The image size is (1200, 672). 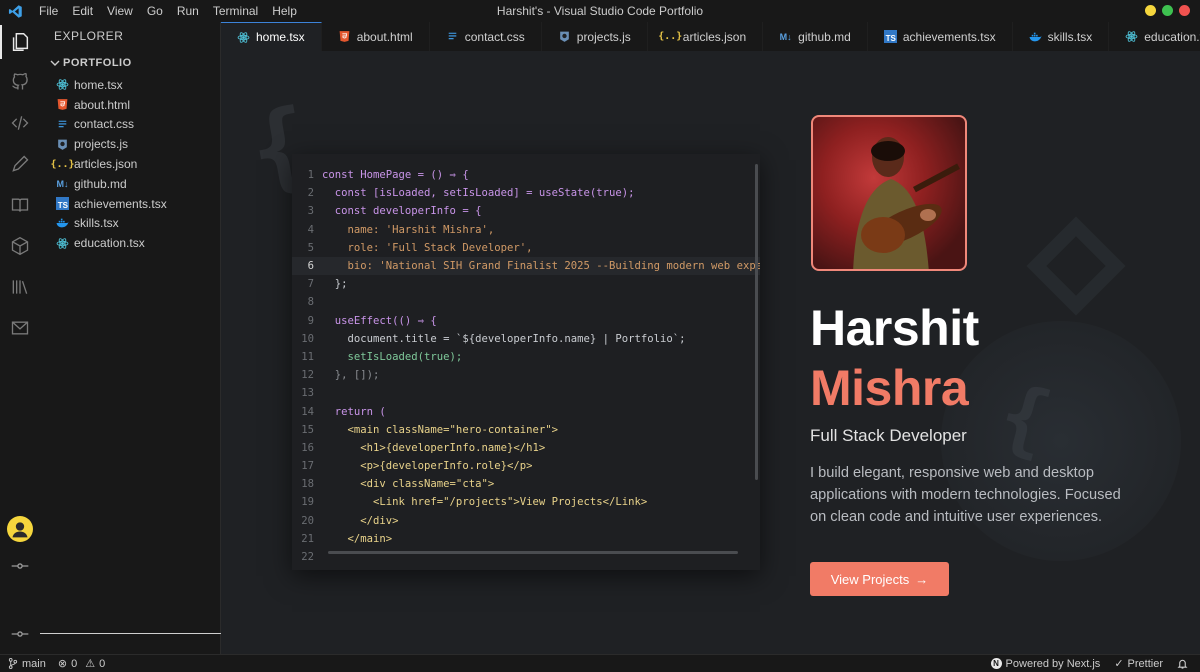 I want to click on code-line: 15 <main className="hero-container">, so click(x=526, y=430).